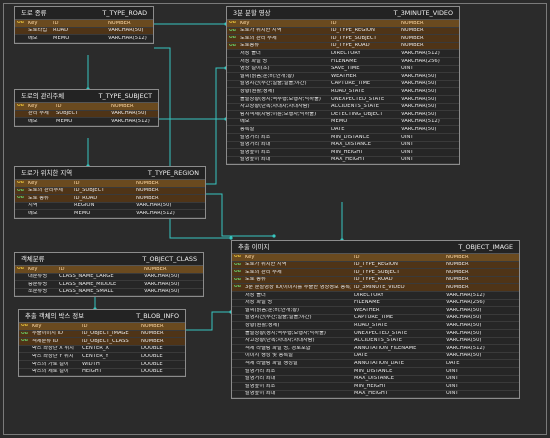  Describe the element at coordinates (343, 46) in the screenshot. I see `table-row: Ou 도로종류 ID_TYPE_ROAD NUMBER` at that location.